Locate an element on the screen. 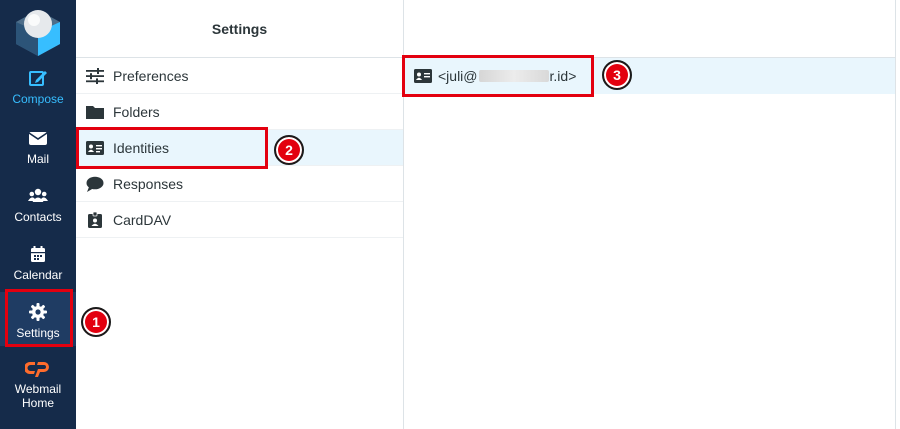 The image size is (900, 429). settings-panel-title: Settings is located at coordinates (239, 29).